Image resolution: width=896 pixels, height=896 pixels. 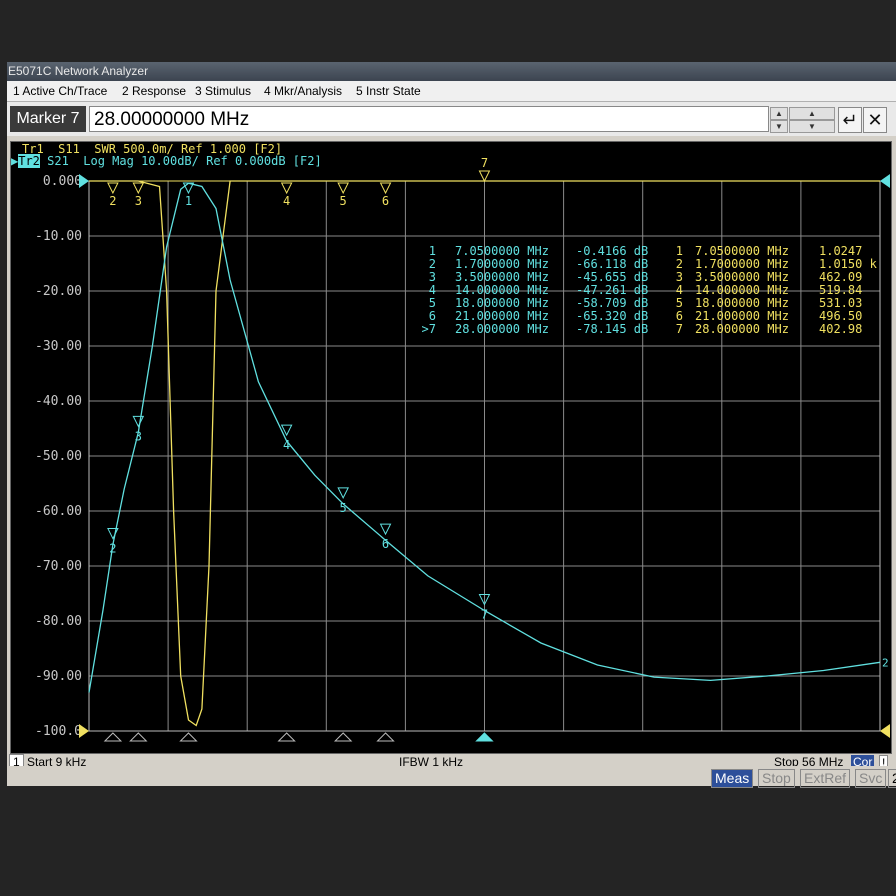 What do you see at coordinates (303, 91) in the screenshot?
I see `menu-mkr-analysis: 4 Mkr/Analysis` at bounding box center [303, 91].